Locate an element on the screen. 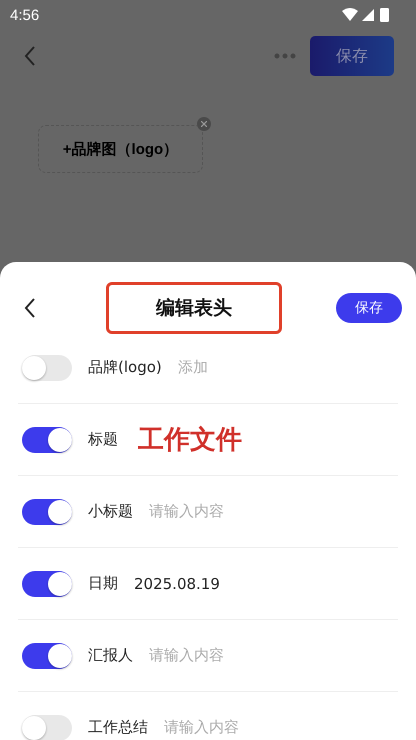 The image size is (416, 740). close-icon is located at coordinates (204, 124).